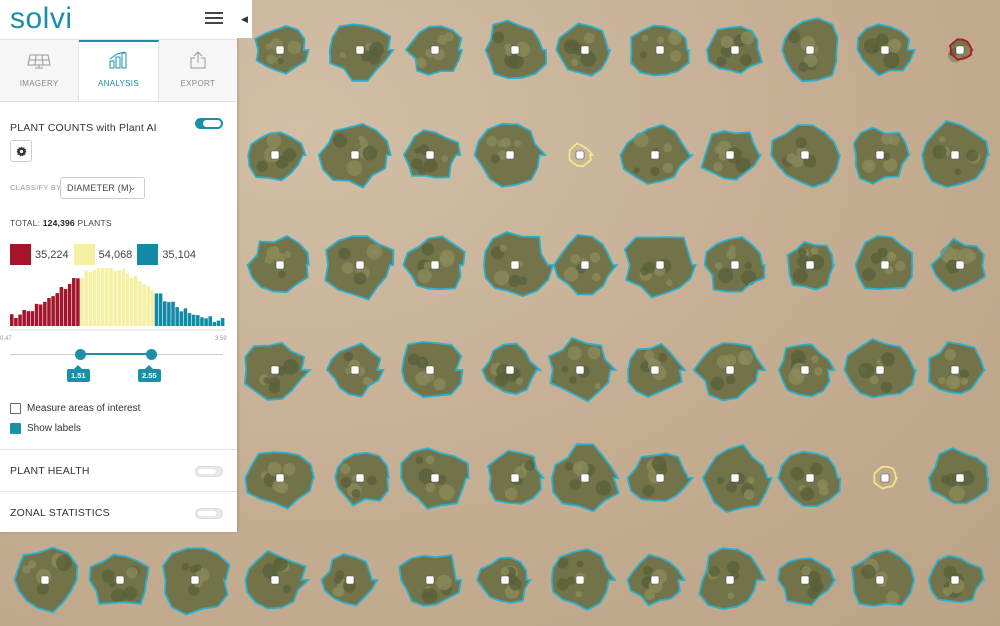 Image resolution: width=1000 pixels, height=626 pixels. What do you see at coordinates (209, 513) in the screenshot?
I see `zonal-statistics-toggle` at bounding box center [209, 513].